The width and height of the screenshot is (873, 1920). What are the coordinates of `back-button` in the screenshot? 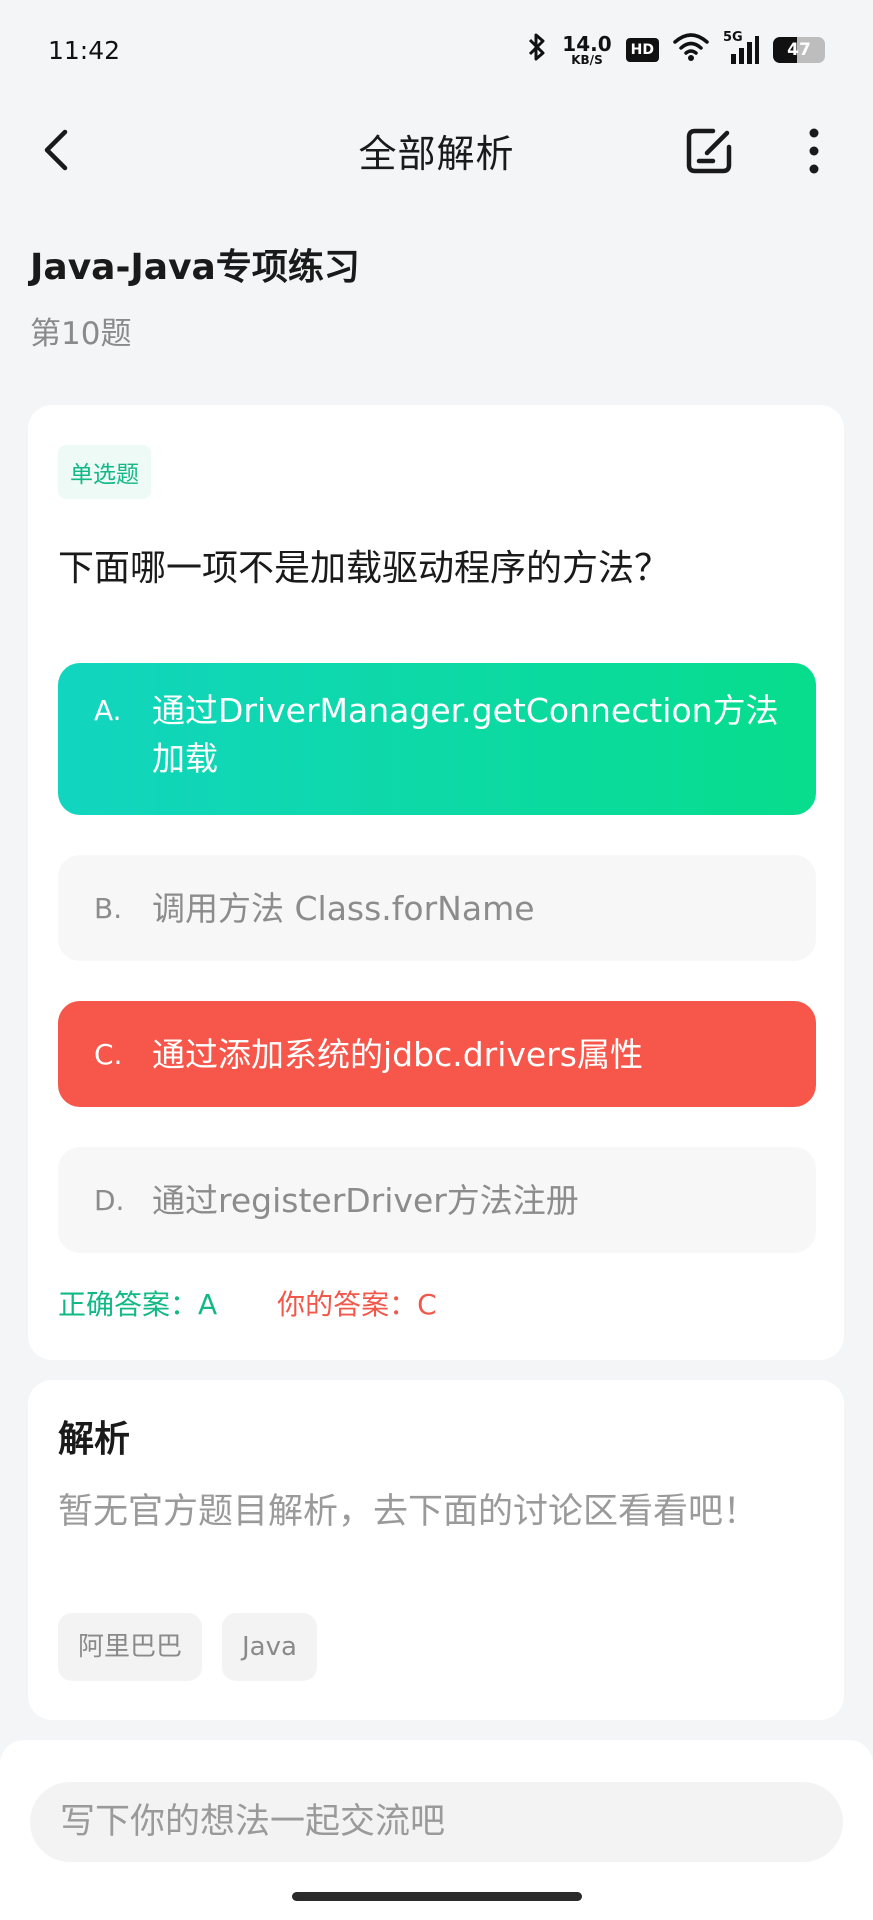 It's located at (56, 150).